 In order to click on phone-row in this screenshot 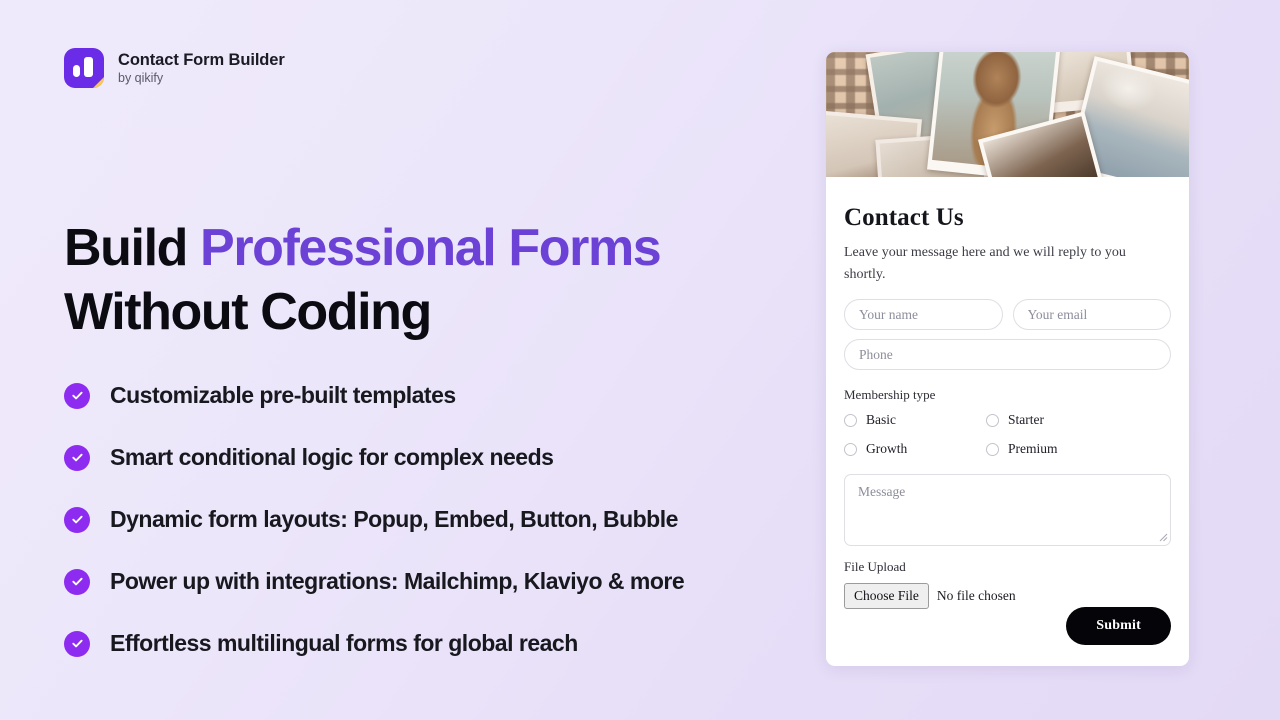, I will do `click(1007, 355)`.